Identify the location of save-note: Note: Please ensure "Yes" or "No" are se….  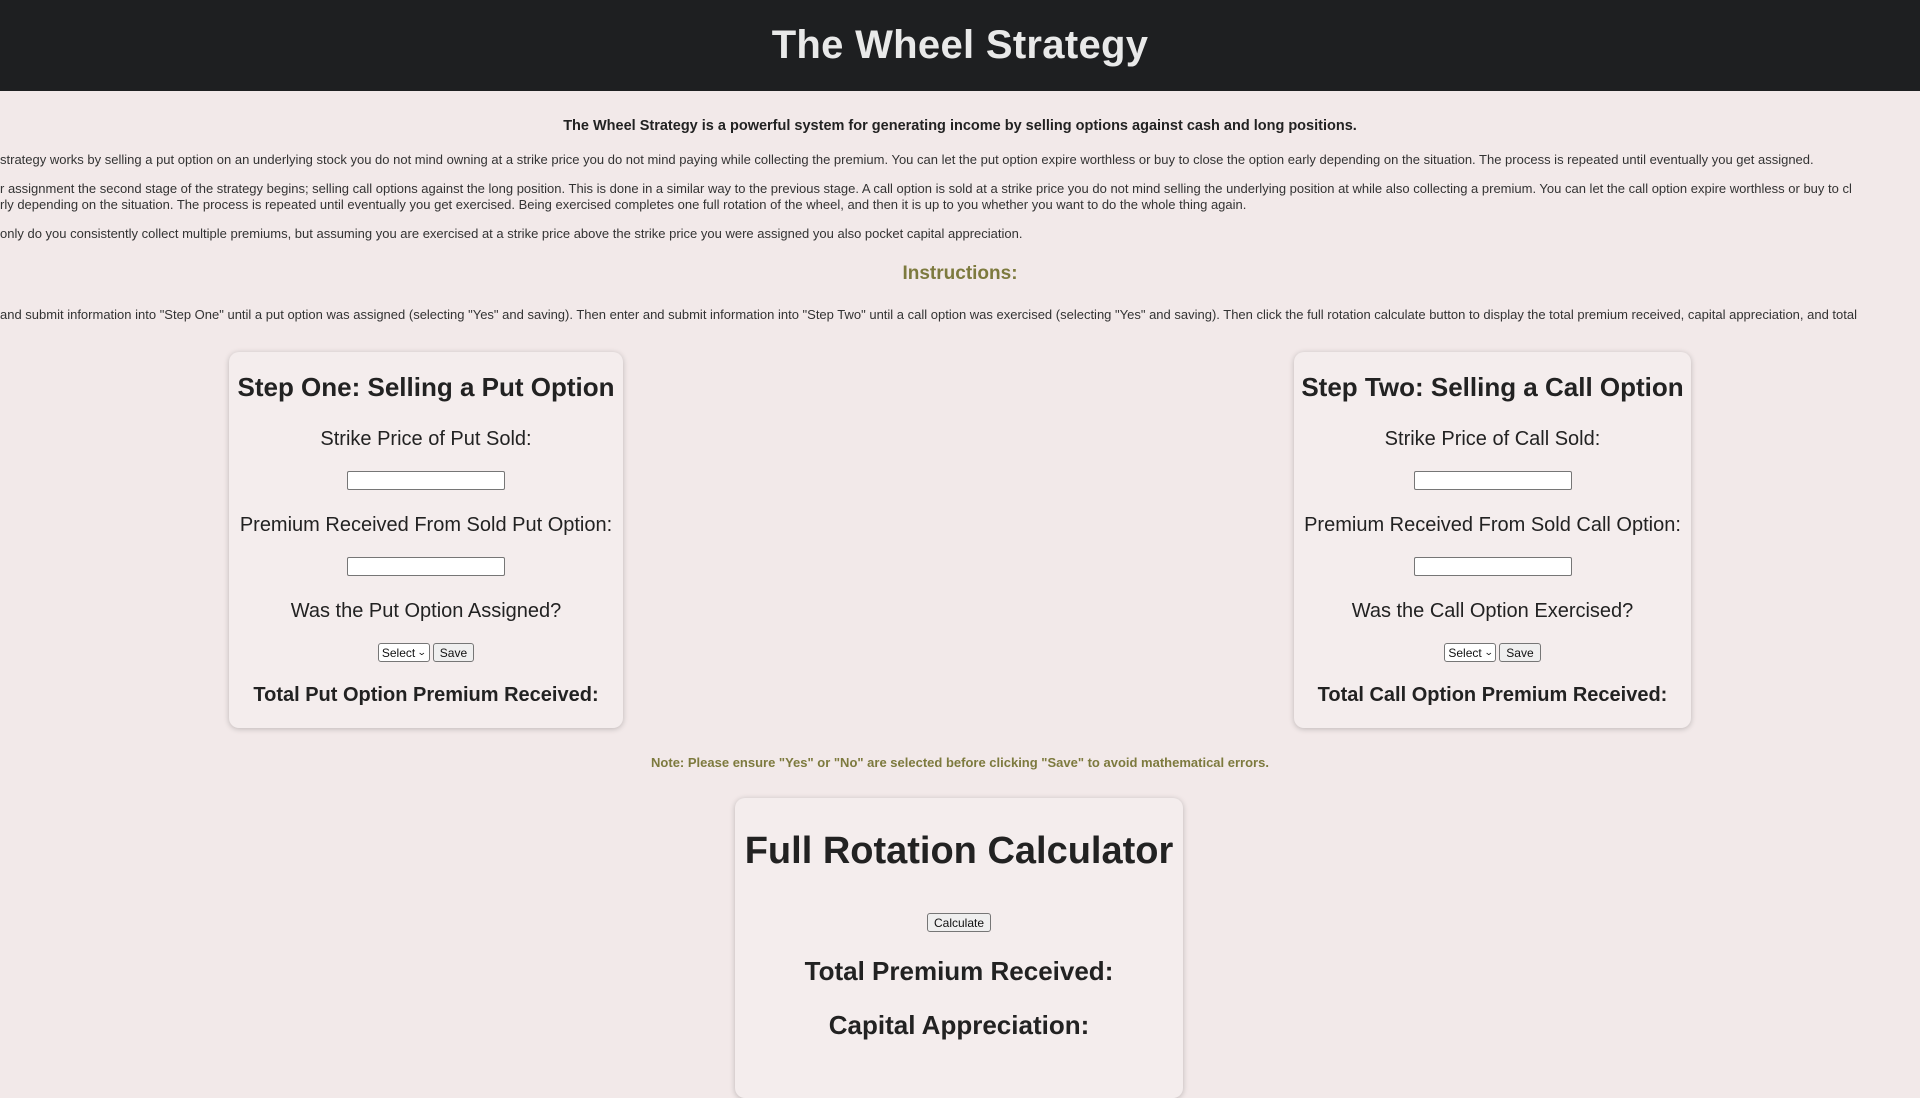
(960, 762).